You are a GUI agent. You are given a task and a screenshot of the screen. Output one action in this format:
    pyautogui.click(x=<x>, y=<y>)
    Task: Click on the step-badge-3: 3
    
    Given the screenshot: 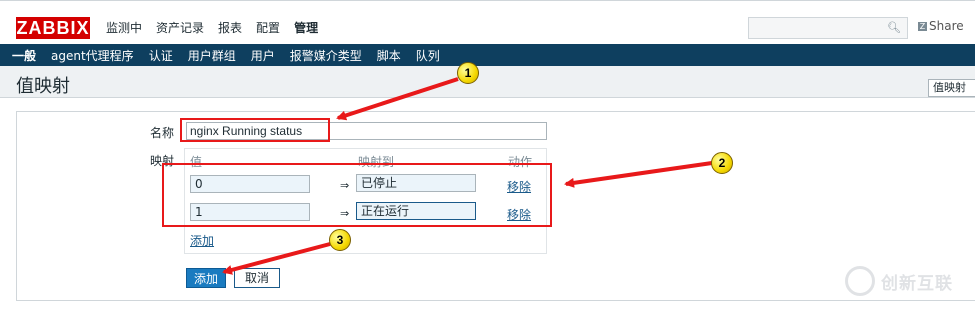 What is the action you would take?
    pyautogui.click(x=340, y=240)
    